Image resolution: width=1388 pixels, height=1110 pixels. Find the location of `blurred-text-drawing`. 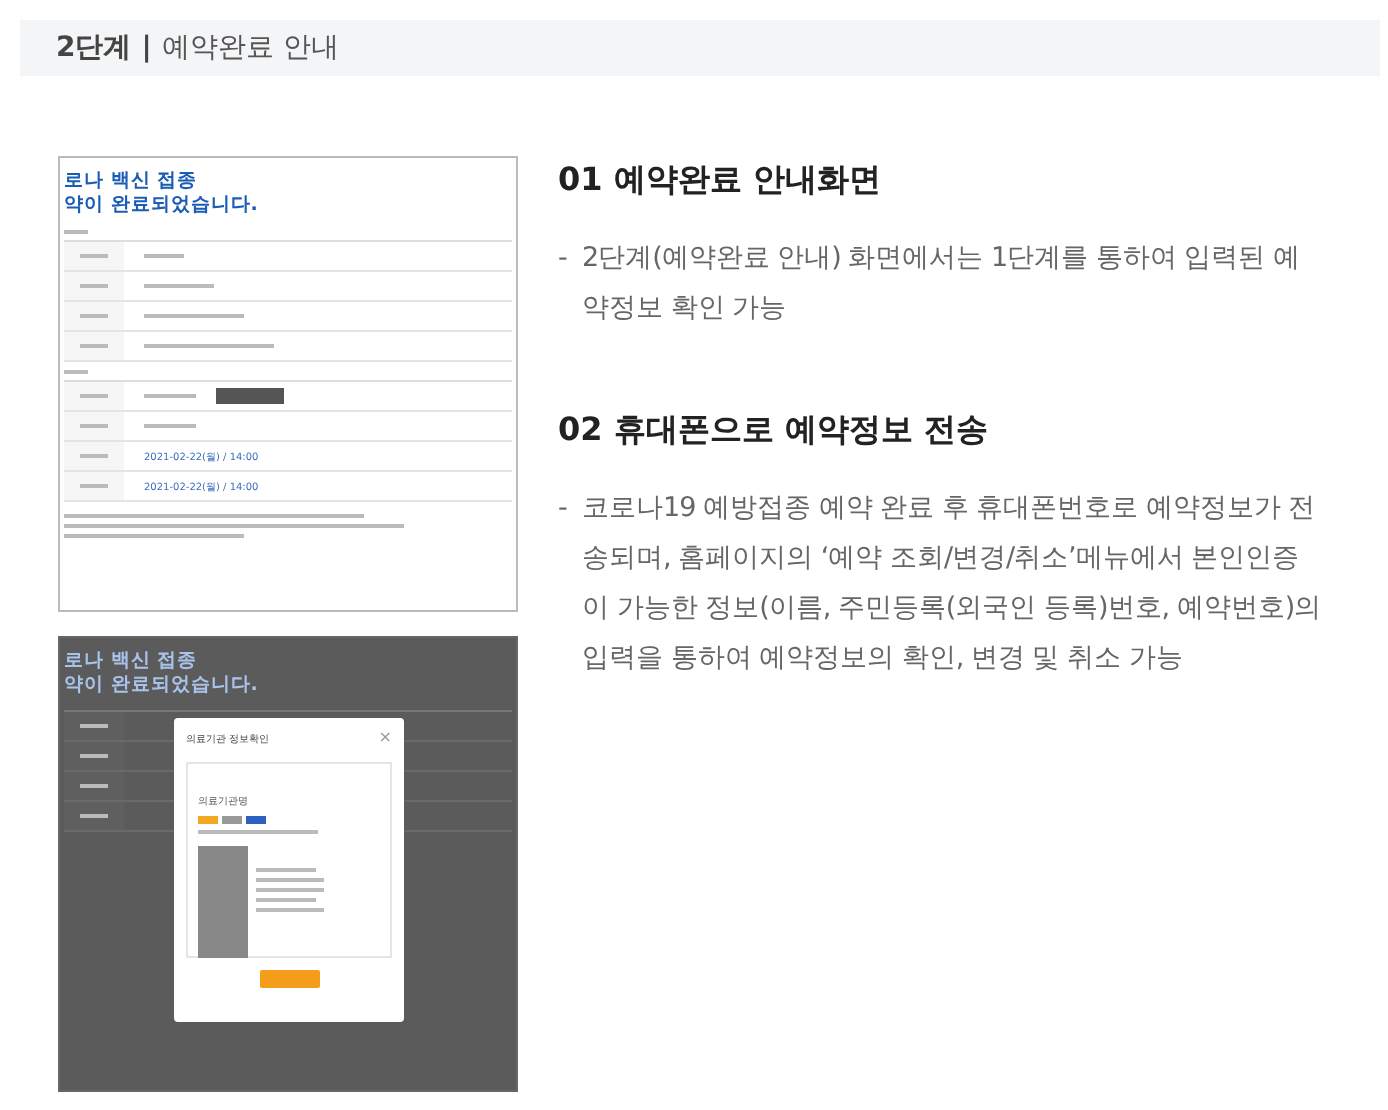

blurred-text-drawing is located at coordinates (290, 890).